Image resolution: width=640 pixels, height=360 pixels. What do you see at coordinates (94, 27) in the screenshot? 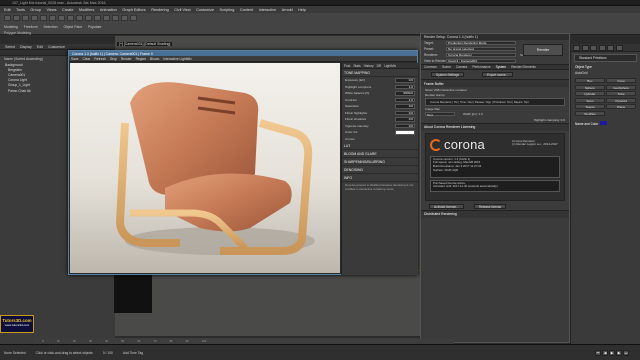
I see `tab-populate: Populate` at bounding box center [94, 27].